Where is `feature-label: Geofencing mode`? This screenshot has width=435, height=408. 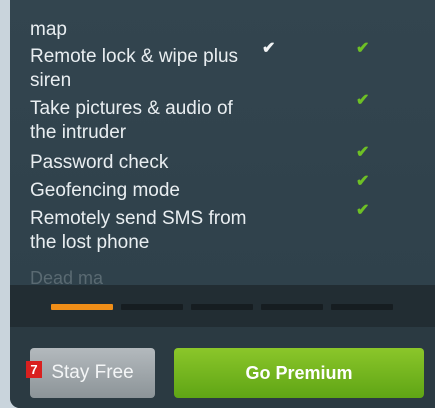 feature-label: Geofencing mode is located at coordinates (105, 190).